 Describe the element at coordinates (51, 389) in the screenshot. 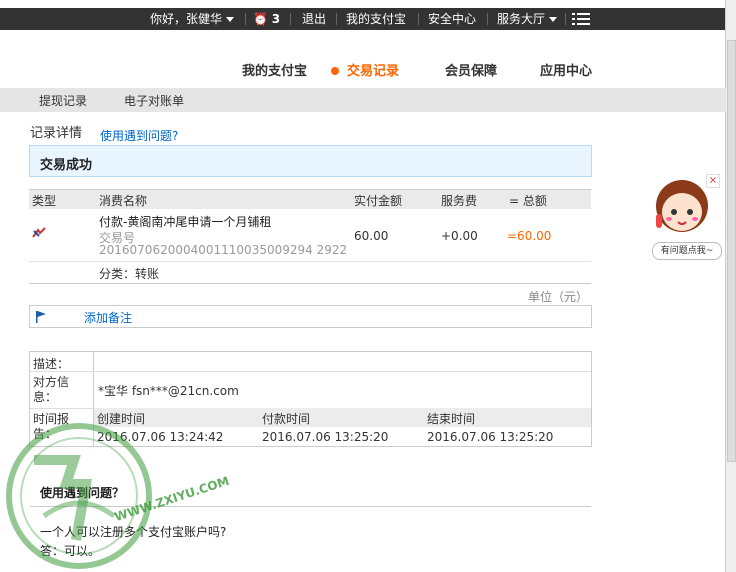

I see `party-label: 对方信息：` at that location.